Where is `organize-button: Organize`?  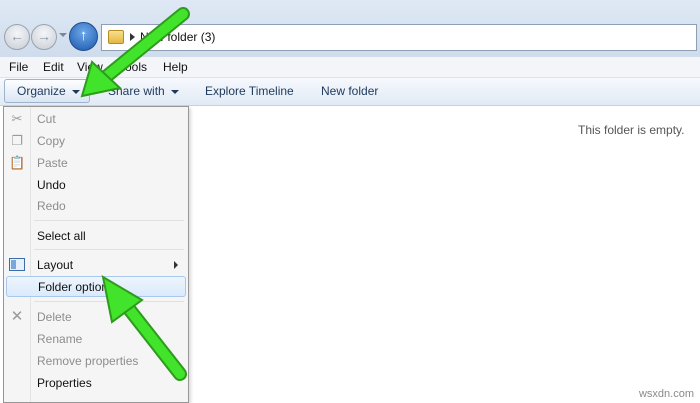
organize-button: Organize is located at coordinates (47, 91).